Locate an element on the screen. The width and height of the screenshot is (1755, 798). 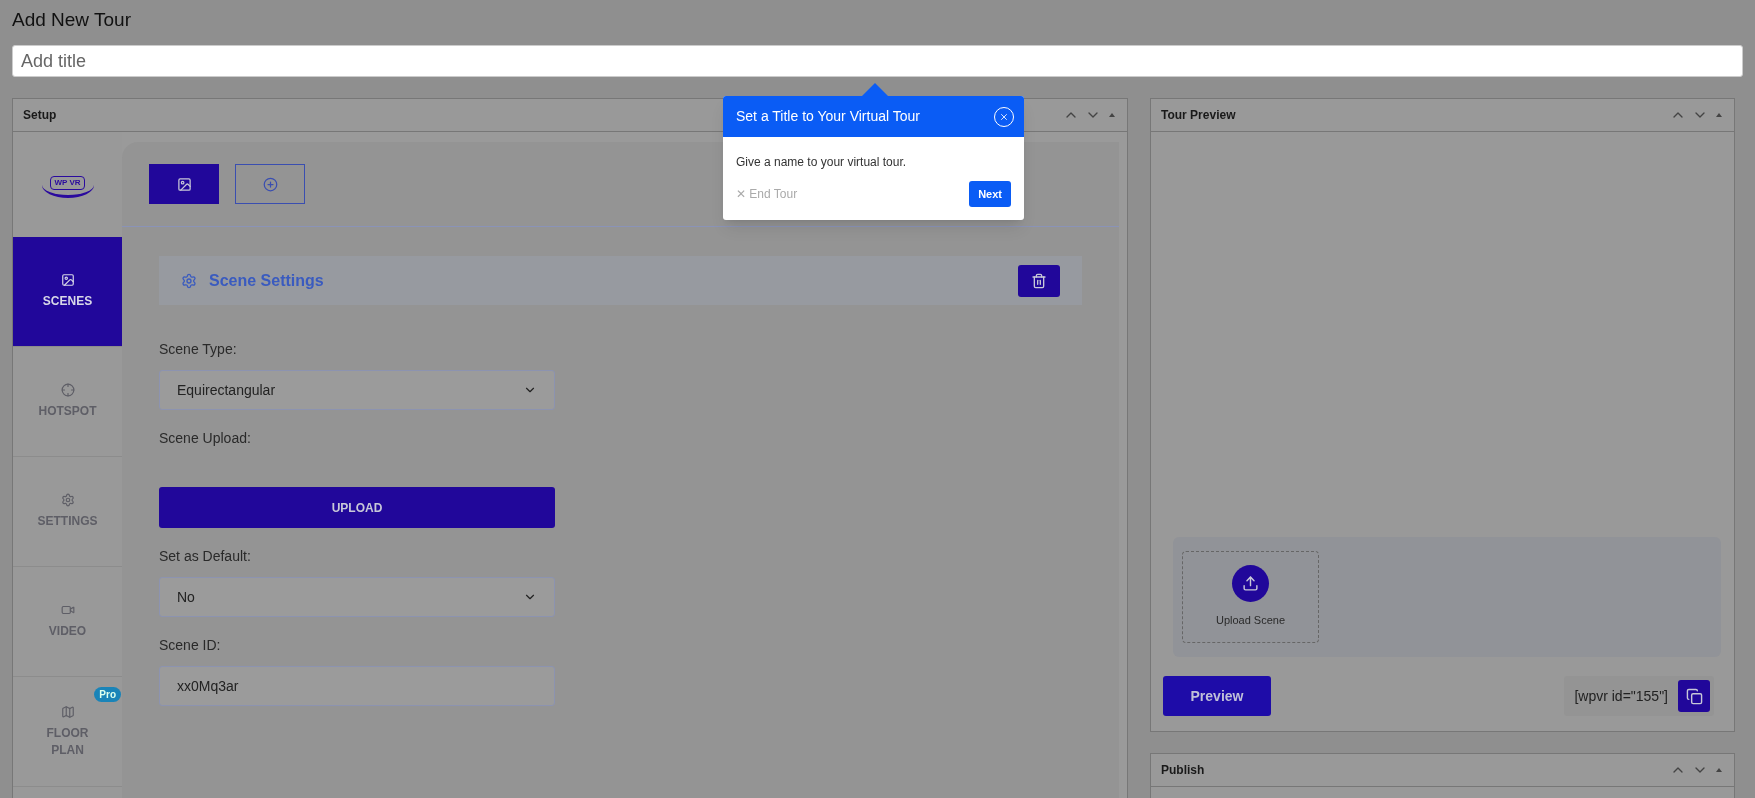
delete-button is located at coordinates (1039, 280).